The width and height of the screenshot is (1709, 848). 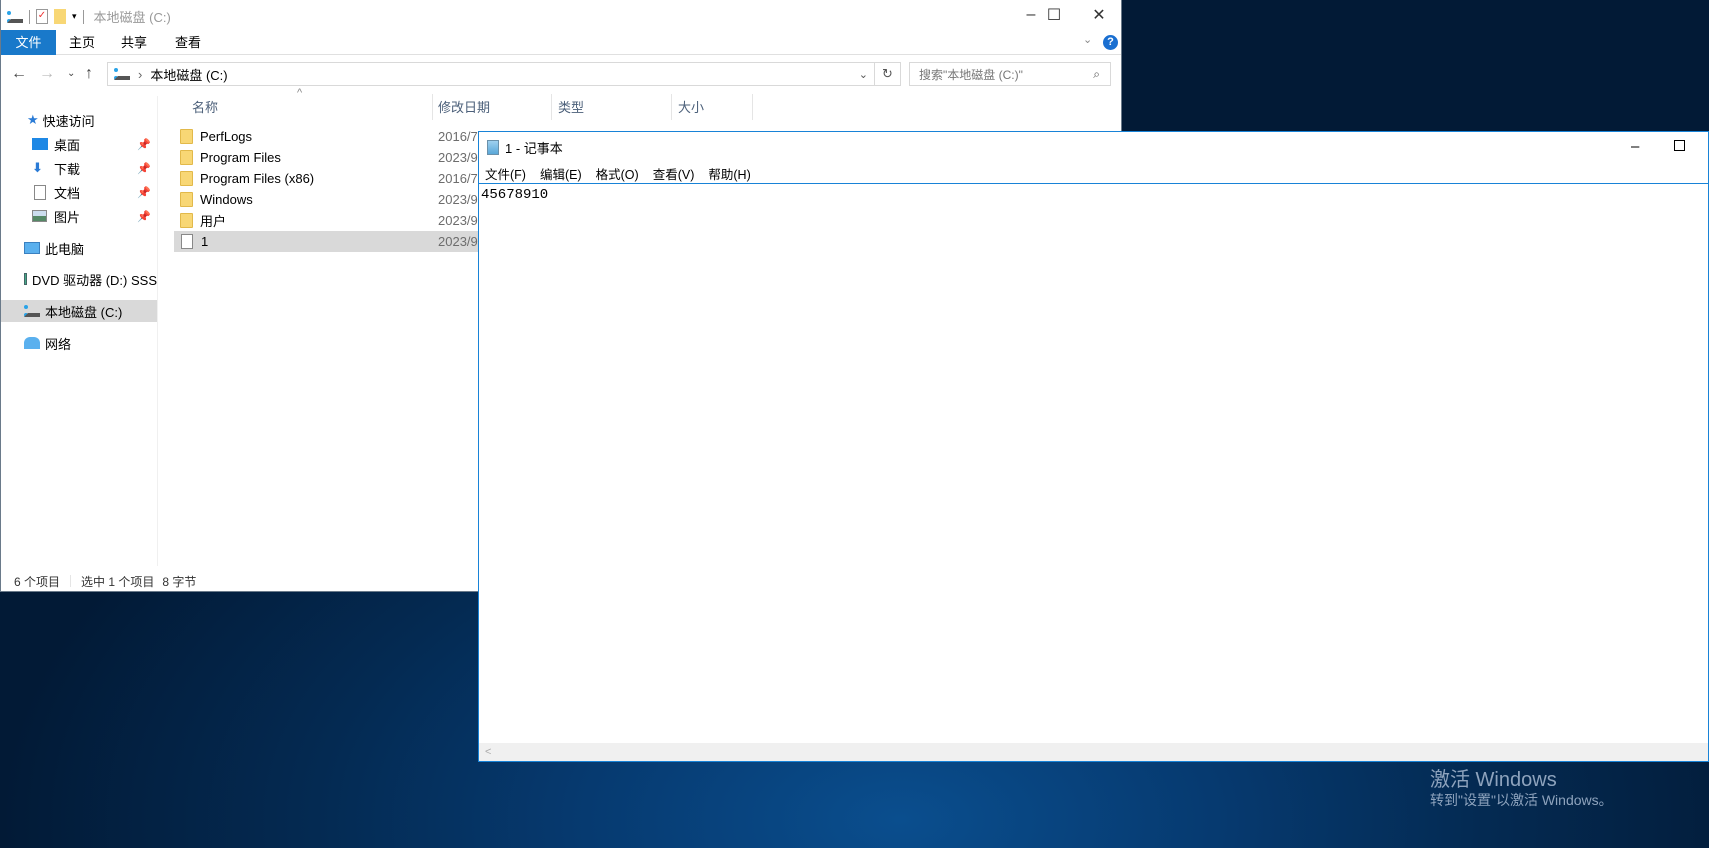 What do you see at coordinates (79, 343) in the screenshot?
I see `sidebar-item-network: 网络` at bounding box center [79, 343].